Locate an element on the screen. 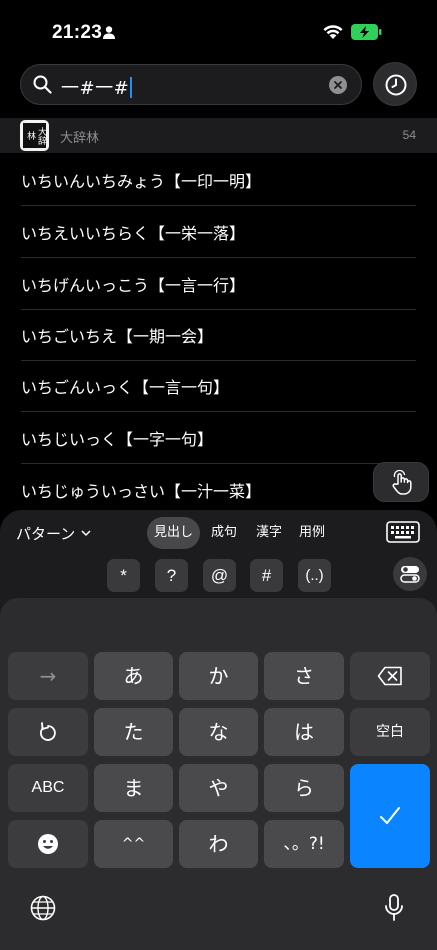 The width and height of the screenshot is (437, 950). pattern-dropdown: パターン is located at coordinates (53, 533).